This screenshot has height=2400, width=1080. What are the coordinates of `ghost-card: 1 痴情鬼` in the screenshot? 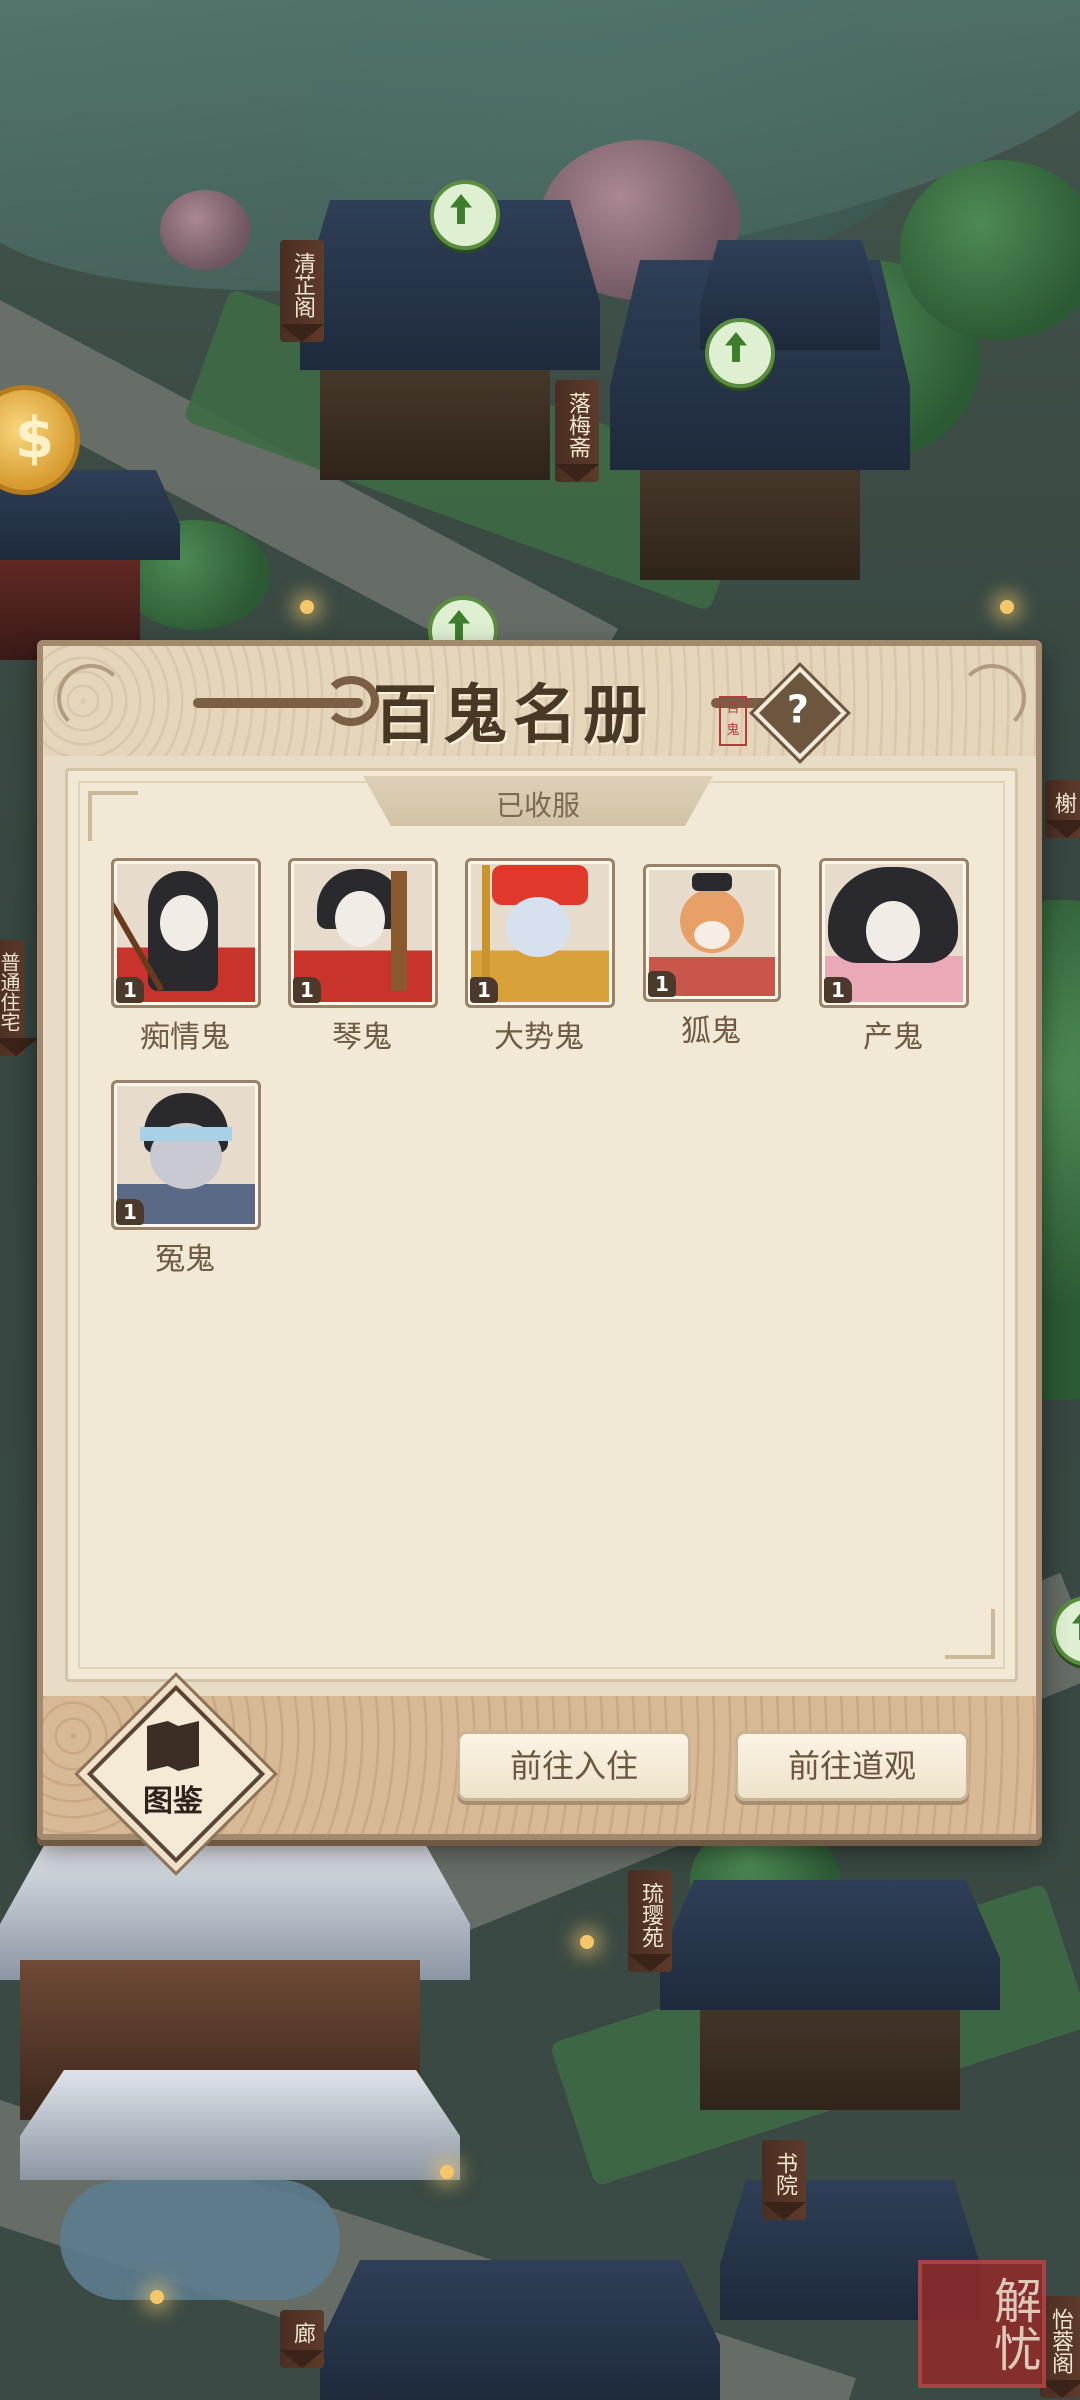 It's located at (186, 957).